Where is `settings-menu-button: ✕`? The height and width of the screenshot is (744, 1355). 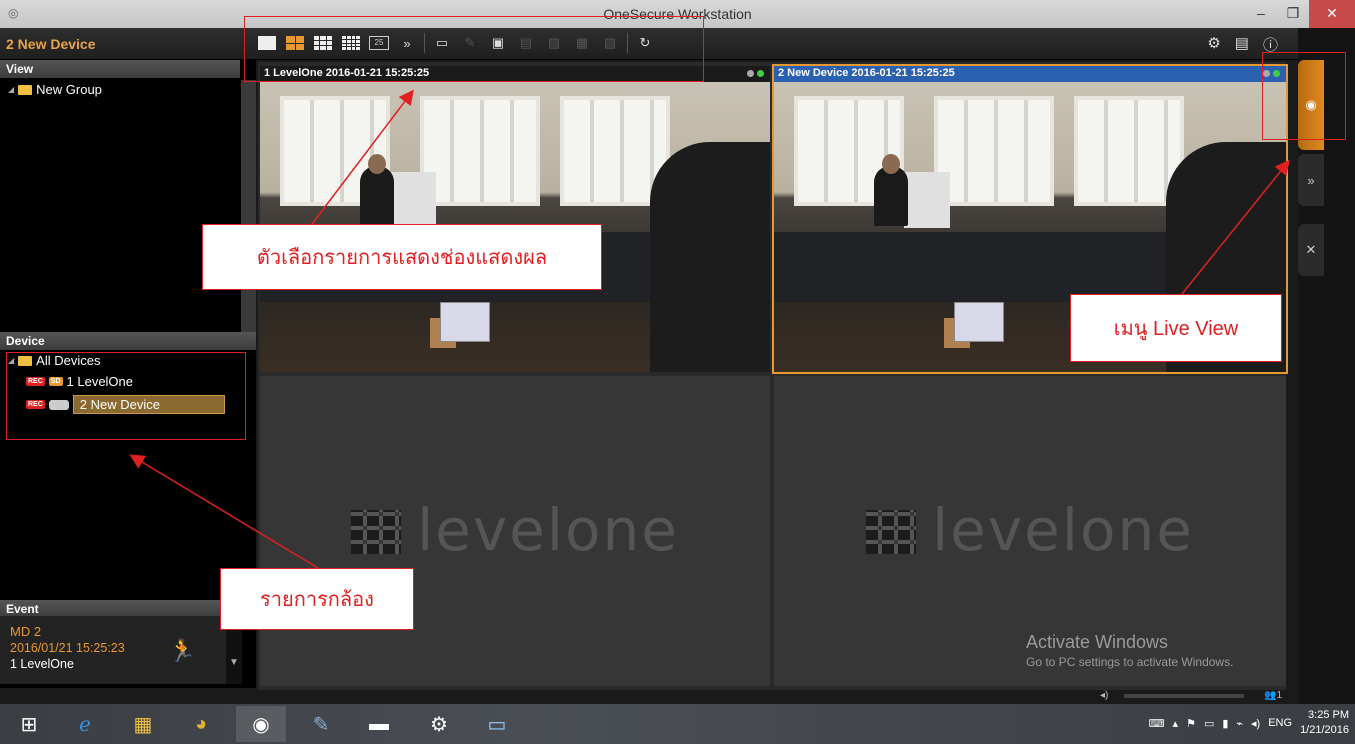
settings-menu-button: ✕ is located at coordinates (1311, 250).